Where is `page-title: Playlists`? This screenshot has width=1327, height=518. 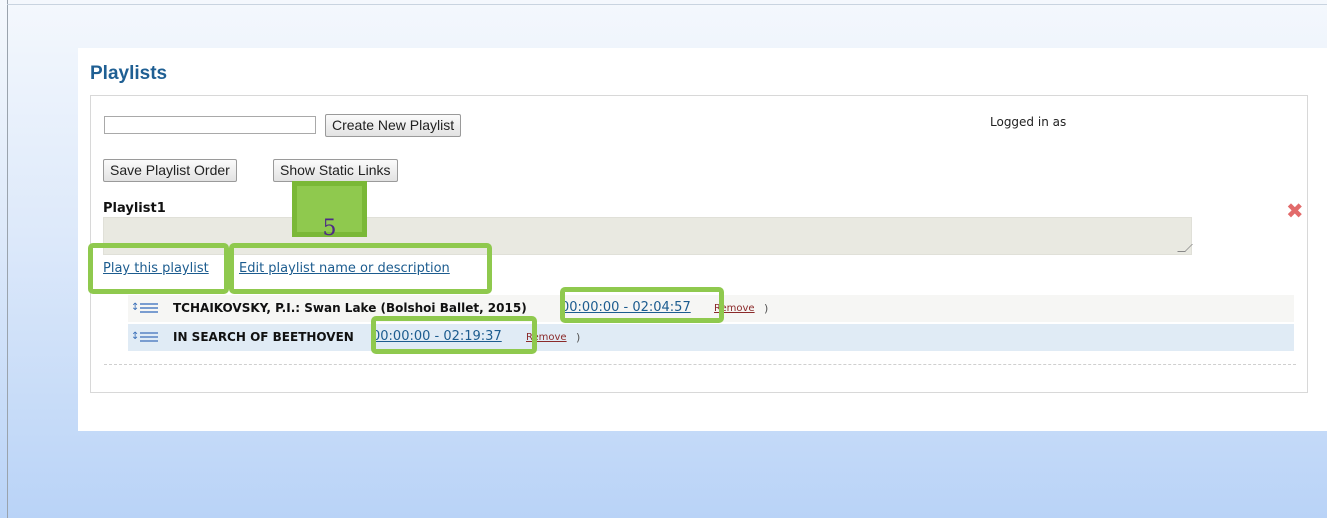 page-title: Playlists is located at coordinates (129, 73).